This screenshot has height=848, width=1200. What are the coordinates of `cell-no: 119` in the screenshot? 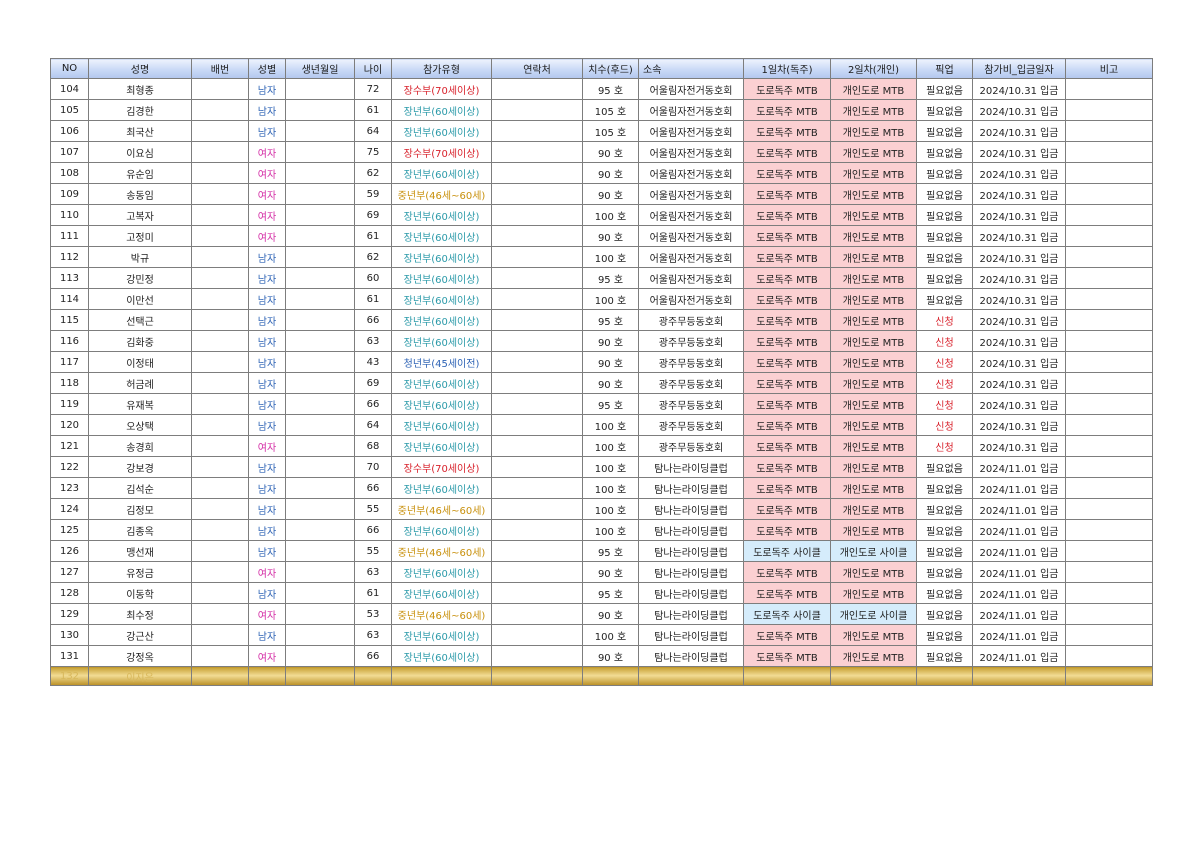 It's located at (69, 404).